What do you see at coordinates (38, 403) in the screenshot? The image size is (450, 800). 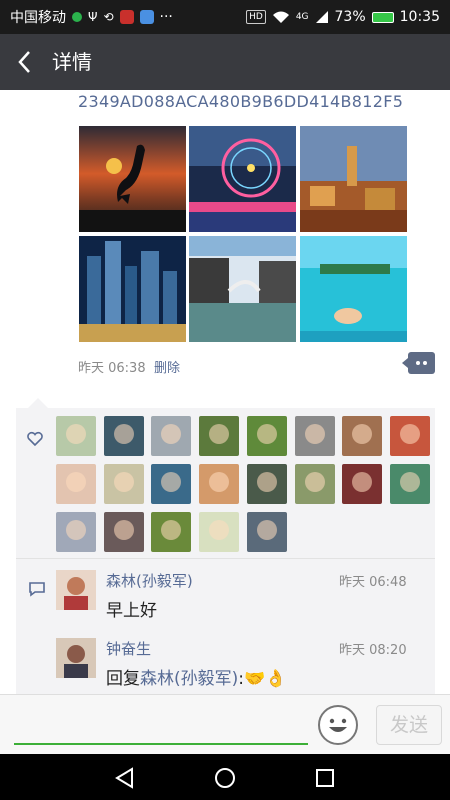 I see `likes-pointer` at bounding box center [38, 403].